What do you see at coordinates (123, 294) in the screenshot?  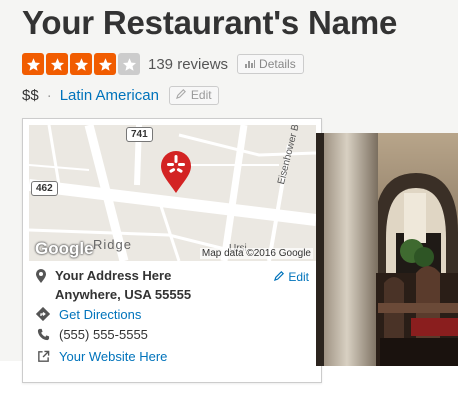 I see `address-line2: Anywhere, USA 55555` at bounding box center [123, 294].